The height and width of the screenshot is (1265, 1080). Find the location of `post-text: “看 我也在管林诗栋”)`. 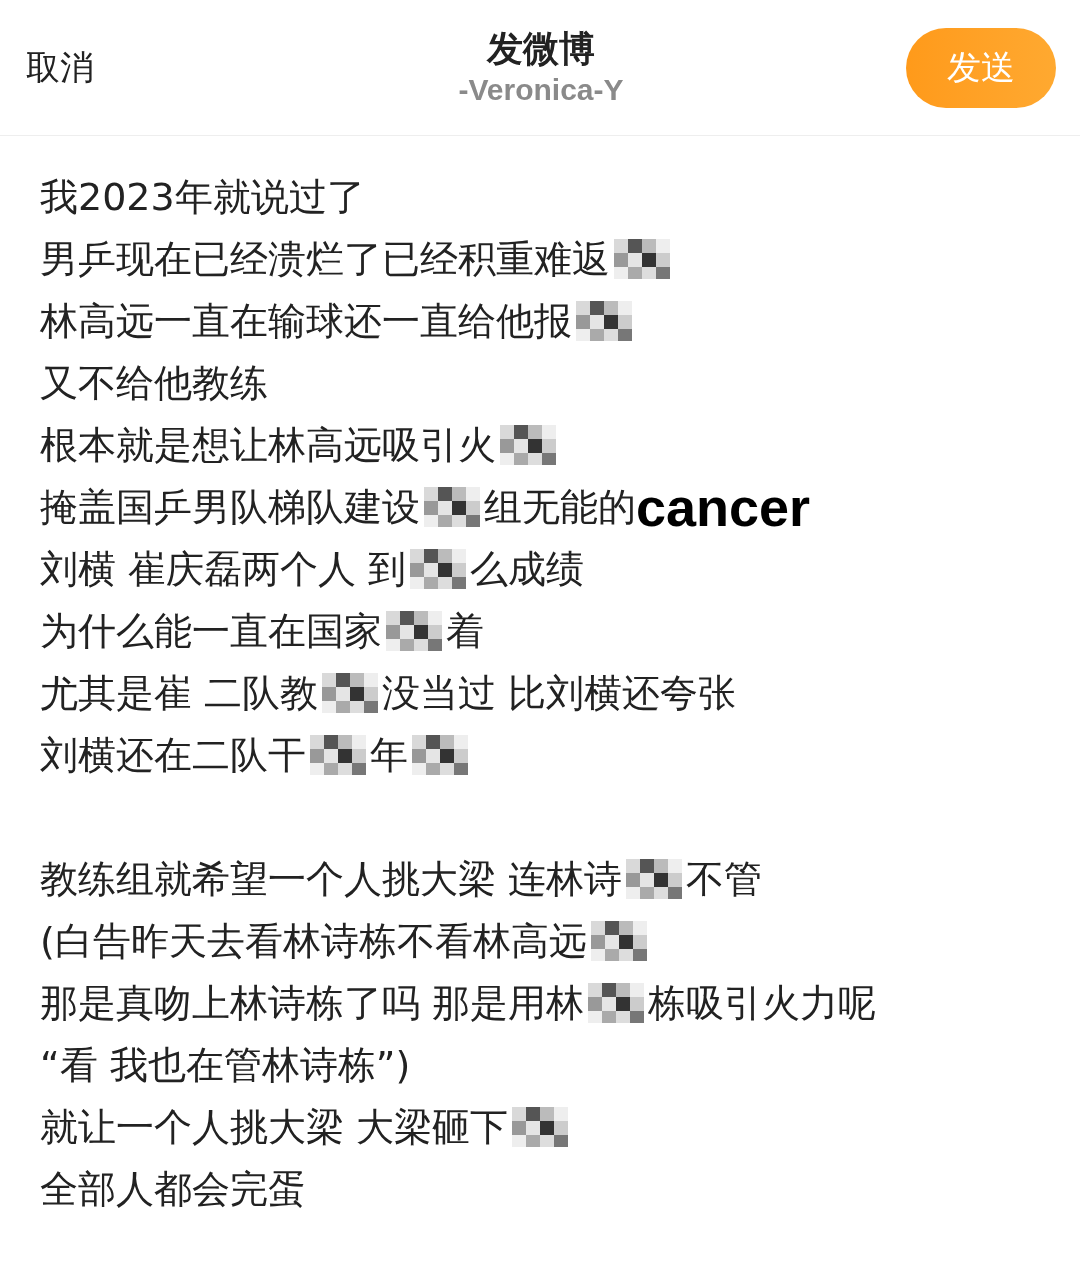

post-text: “看 我也在管林诗栋”) is located at coordinates (225, 1065).